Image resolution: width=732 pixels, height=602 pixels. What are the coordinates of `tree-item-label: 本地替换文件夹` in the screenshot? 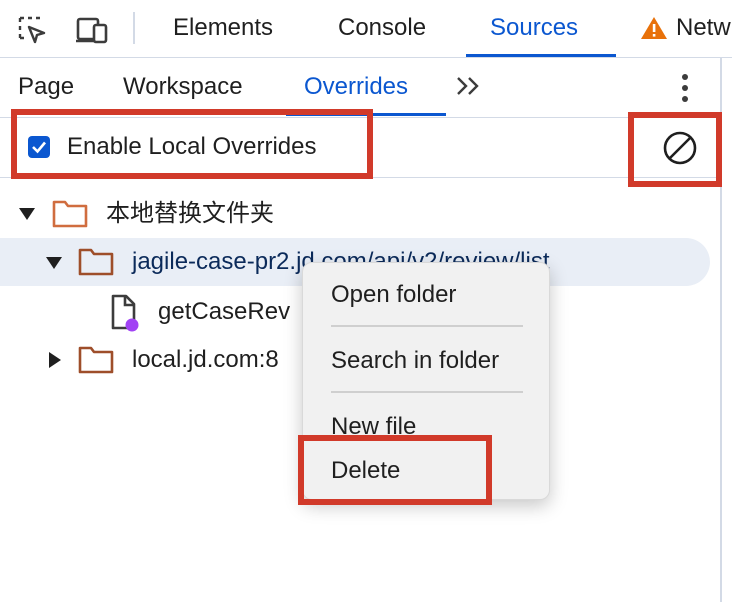 It's located at (190, 213).